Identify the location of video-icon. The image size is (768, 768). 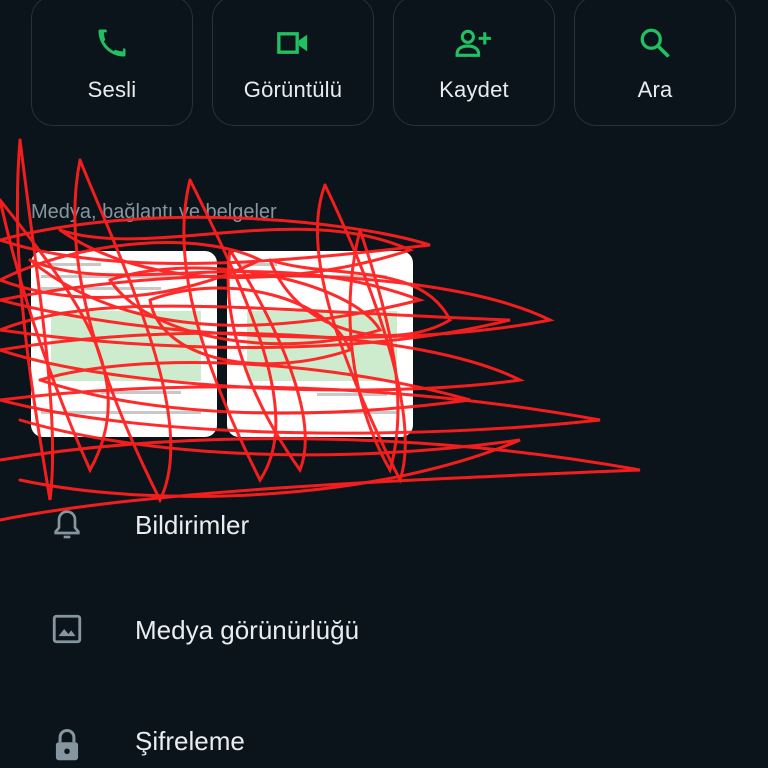
(293, 43).